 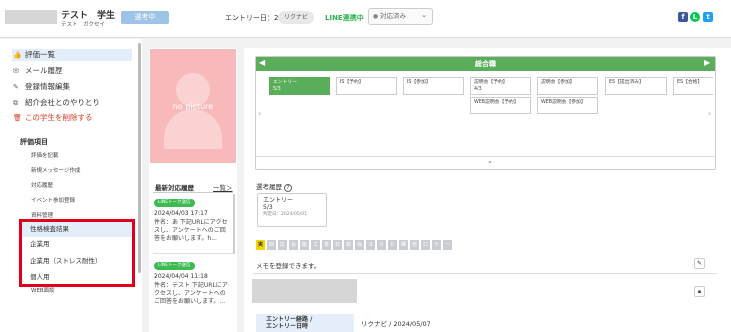 I want to click on line-icon: L, so click(x=695, y=17).